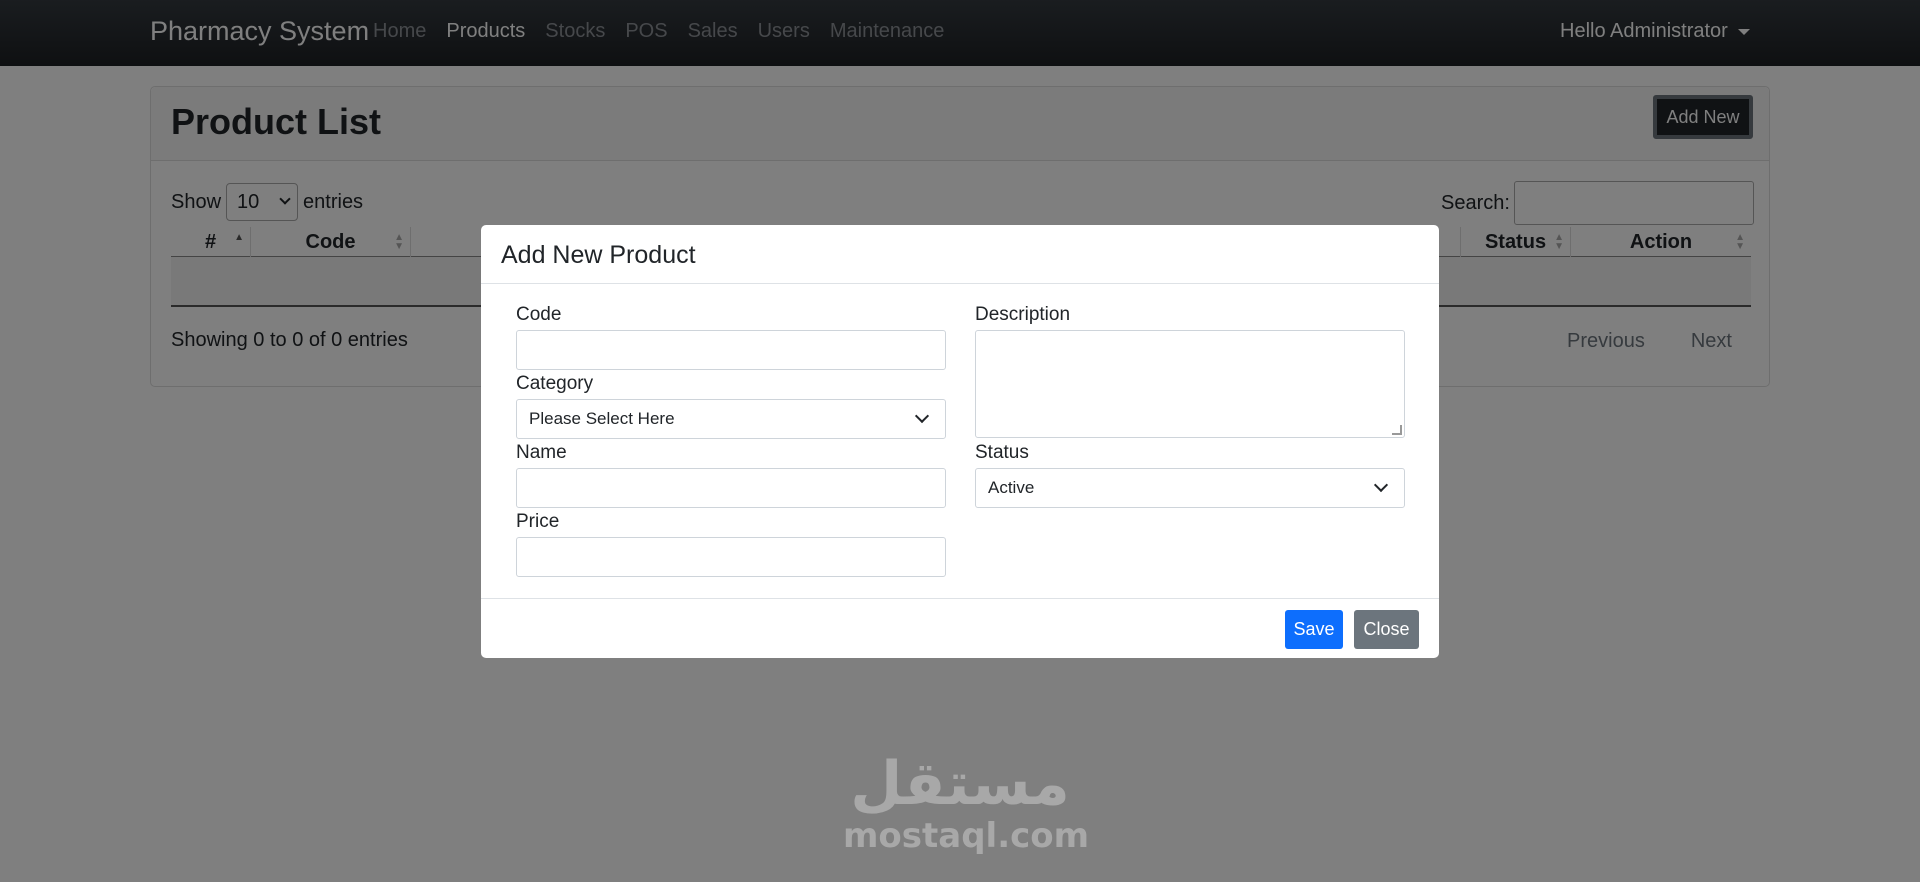 This screenshot has height=882, width=1920. What do you see at coordinates (960, 628) in the screenshot?
I see `modal-footer: Save Close` at bounding box center [960, 628].